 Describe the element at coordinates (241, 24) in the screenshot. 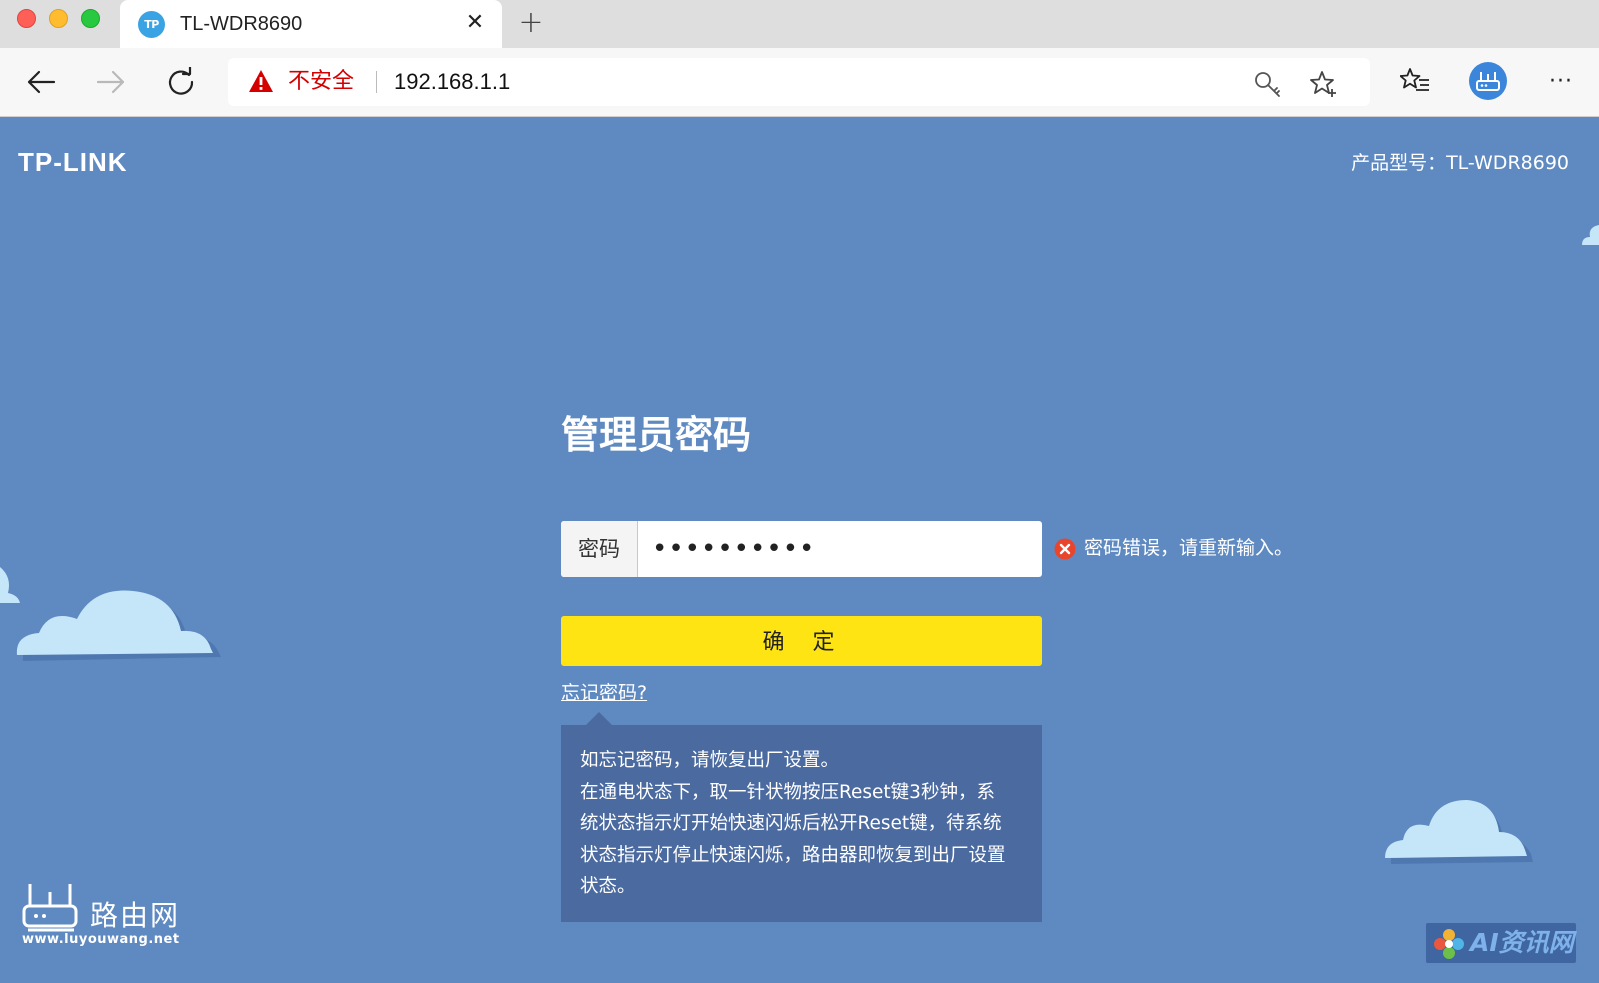

I see `tab-title: TL-WDR8690` at that location.